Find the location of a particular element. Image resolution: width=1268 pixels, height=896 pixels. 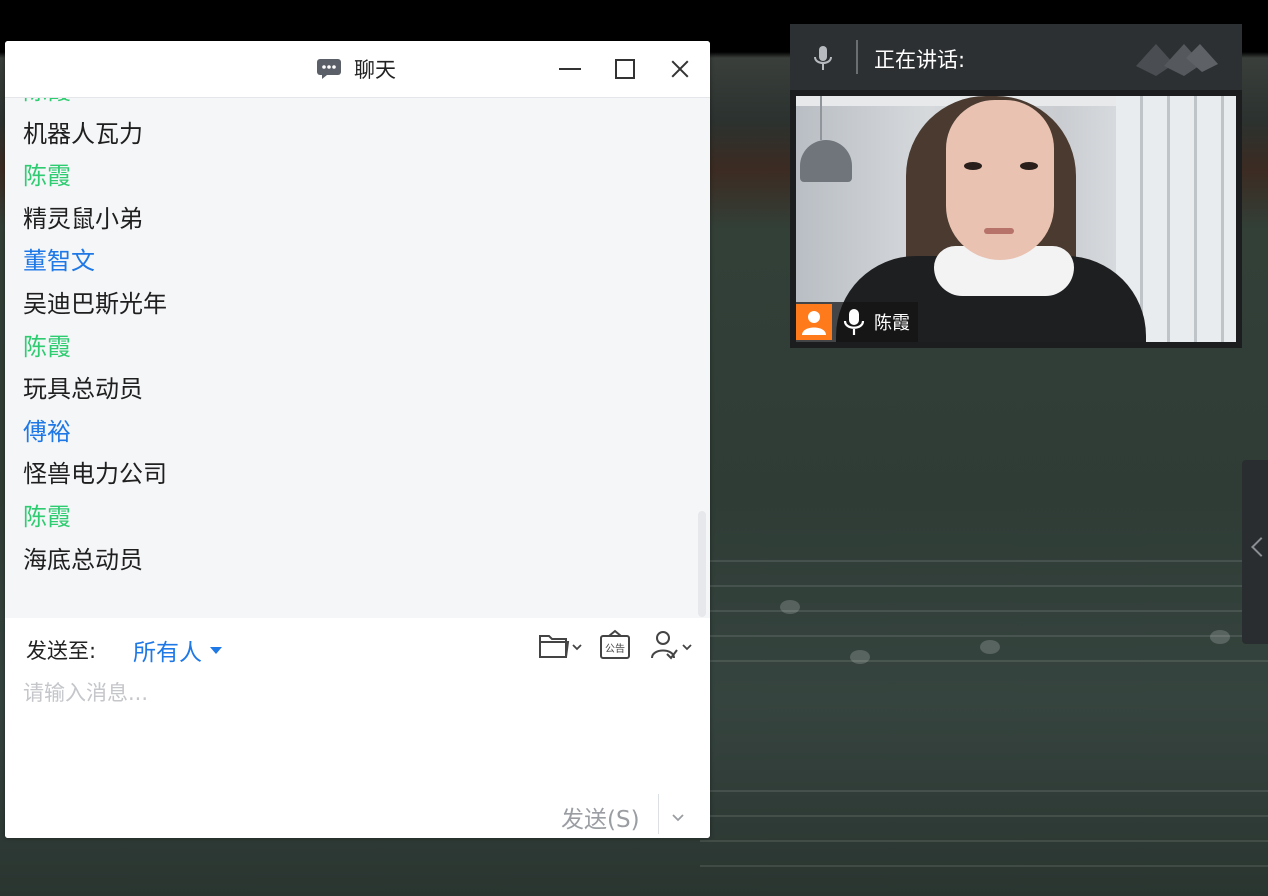

svg-text: 公告 is located at coordinates (615, 648).